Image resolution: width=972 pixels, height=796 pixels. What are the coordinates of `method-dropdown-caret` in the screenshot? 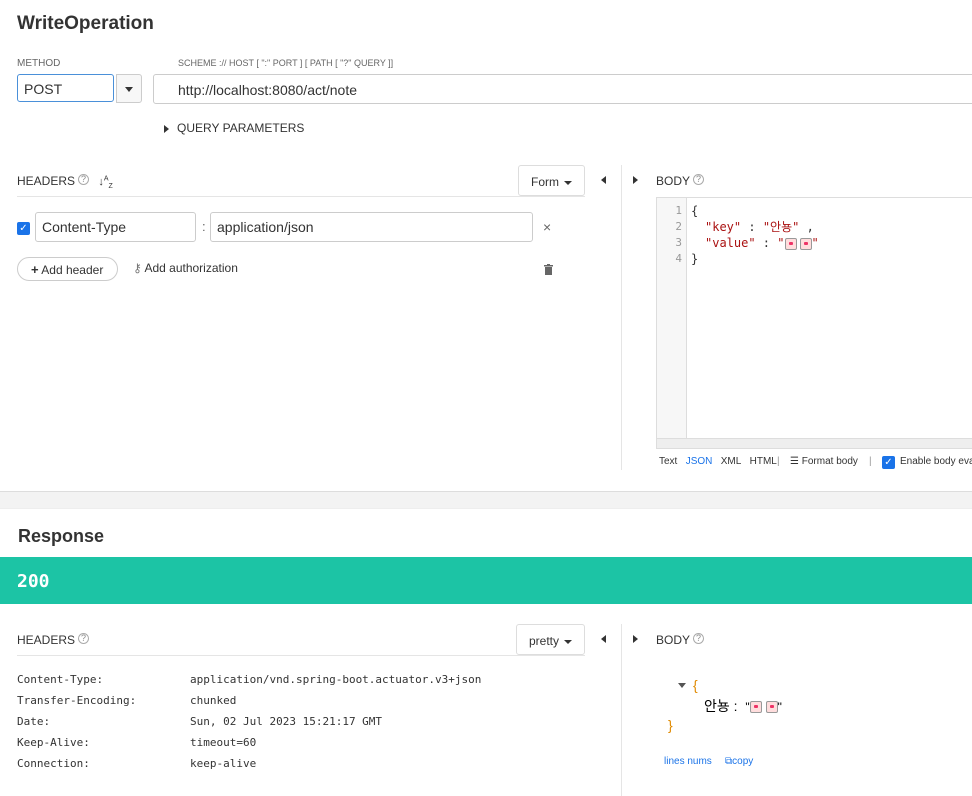 It's located at (129, 88).